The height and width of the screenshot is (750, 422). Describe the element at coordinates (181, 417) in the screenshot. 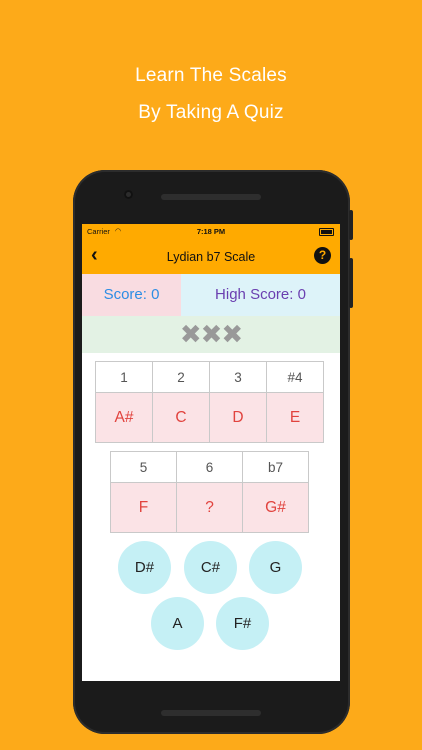

I see `note-cell: C` at that location.